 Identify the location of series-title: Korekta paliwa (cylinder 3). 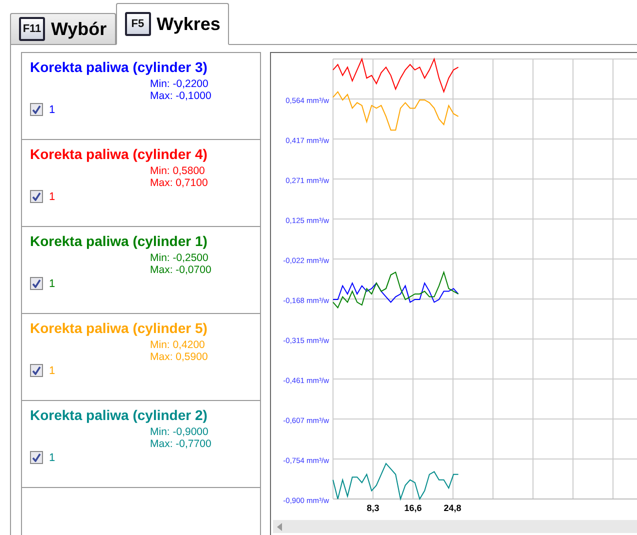
(119, 67).